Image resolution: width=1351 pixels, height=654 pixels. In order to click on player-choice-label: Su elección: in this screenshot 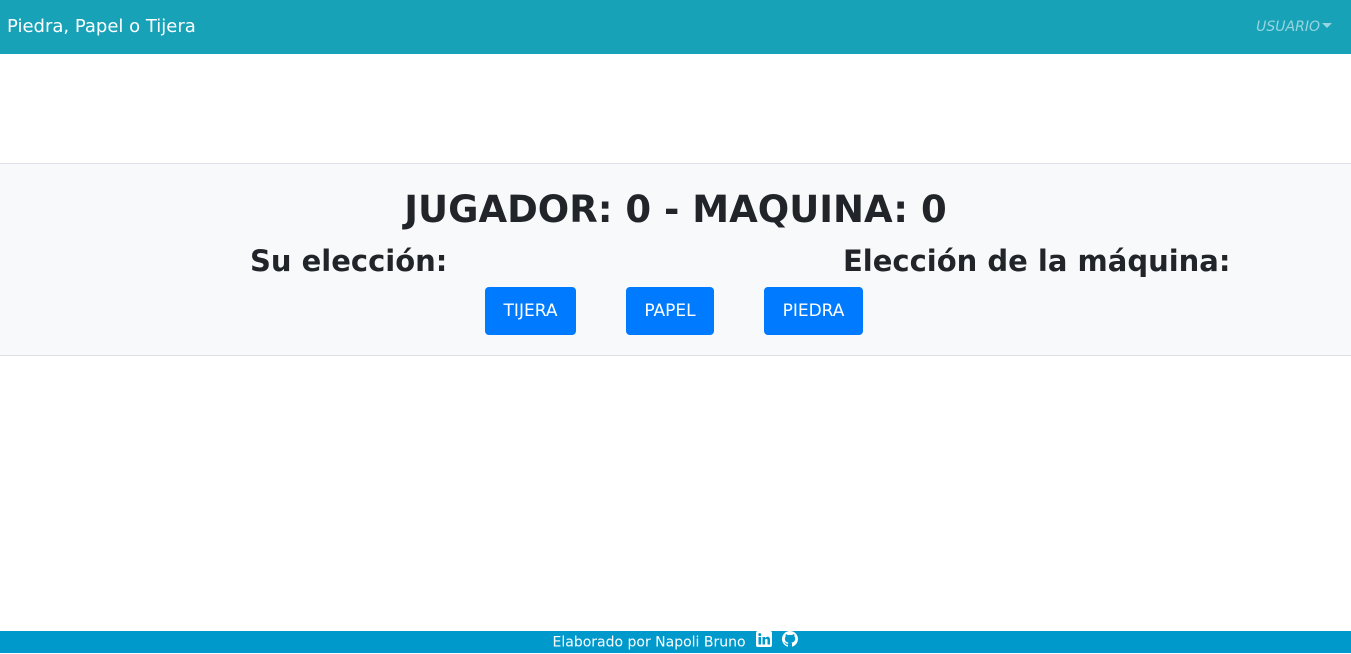, I will do `click(349, 261)`.